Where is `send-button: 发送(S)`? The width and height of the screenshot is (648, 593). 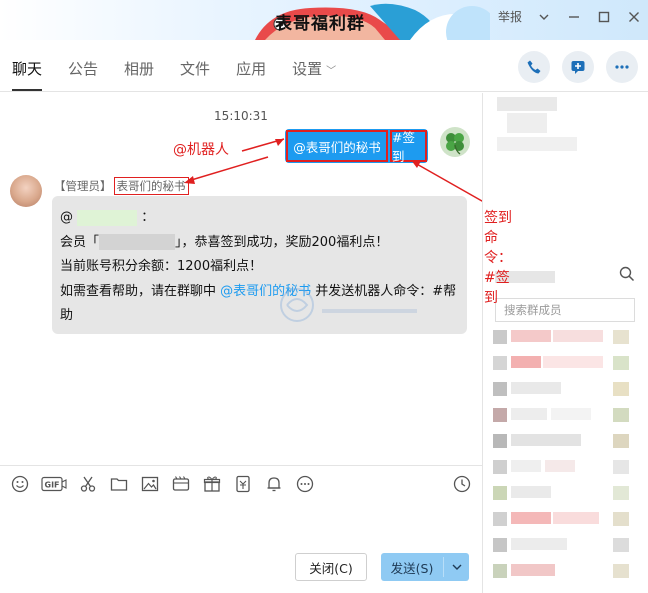
send-button: 发送(S) is located at coordinates (425, 567).